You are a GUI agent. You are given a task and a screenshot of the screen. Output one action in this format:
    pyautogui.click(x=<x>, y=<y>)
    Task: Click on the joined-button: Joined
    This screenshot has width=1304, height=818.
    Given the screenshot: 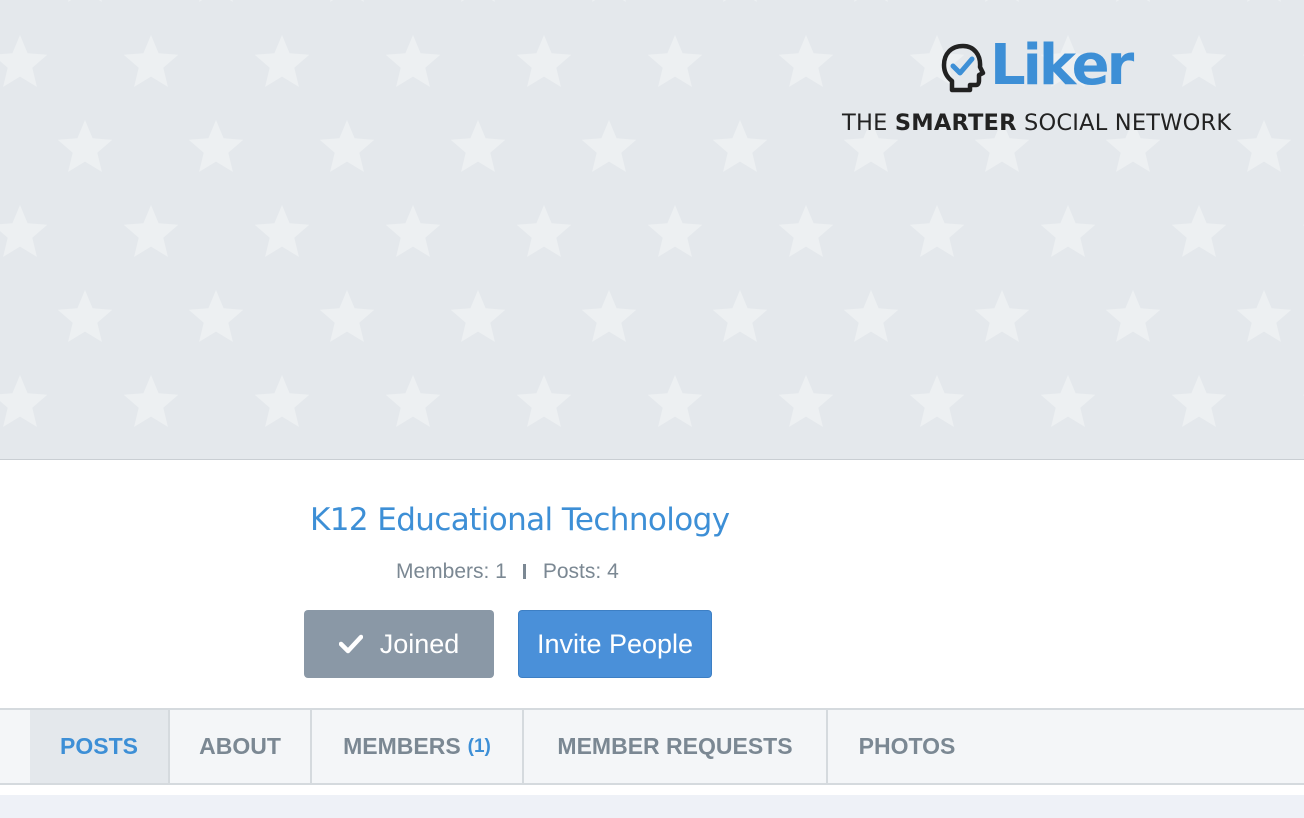 What is the action you would take?
    pyautogui.click(x=399, y=644)
    